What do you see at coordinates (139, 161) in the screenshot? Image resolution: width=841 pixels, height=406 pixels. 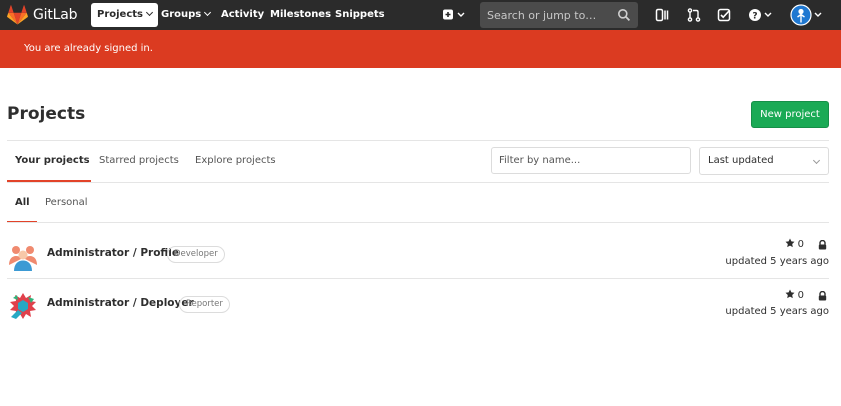 I see `tab-starred-projects: Starred projects` at bounding box center [139, 161].